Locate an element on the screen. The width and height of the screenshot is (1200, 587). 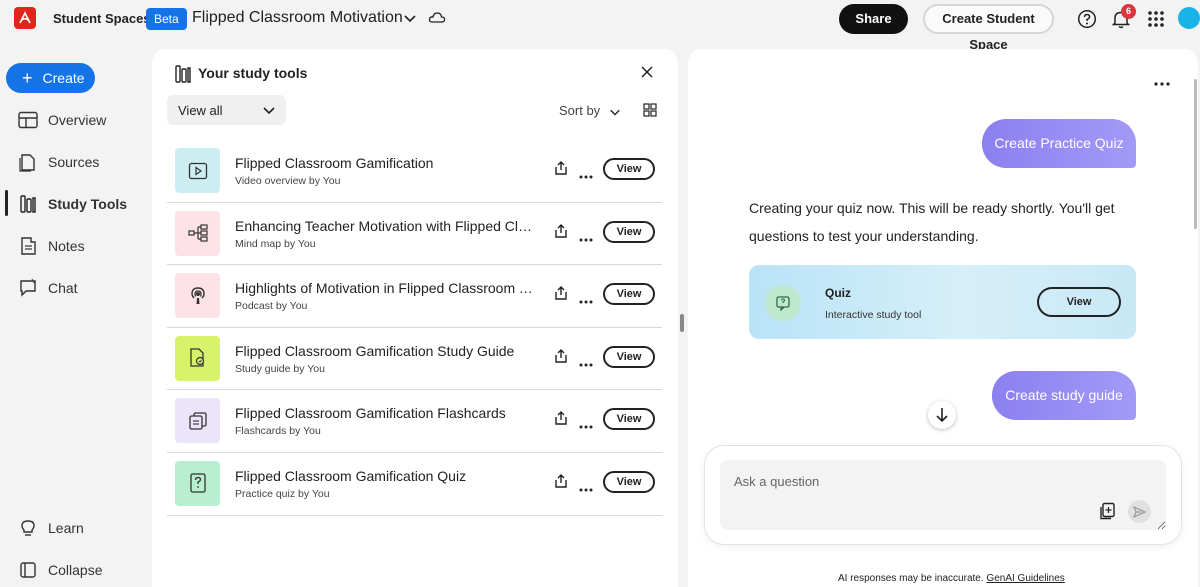
create-label: Create is located at coordinates (63, 78).